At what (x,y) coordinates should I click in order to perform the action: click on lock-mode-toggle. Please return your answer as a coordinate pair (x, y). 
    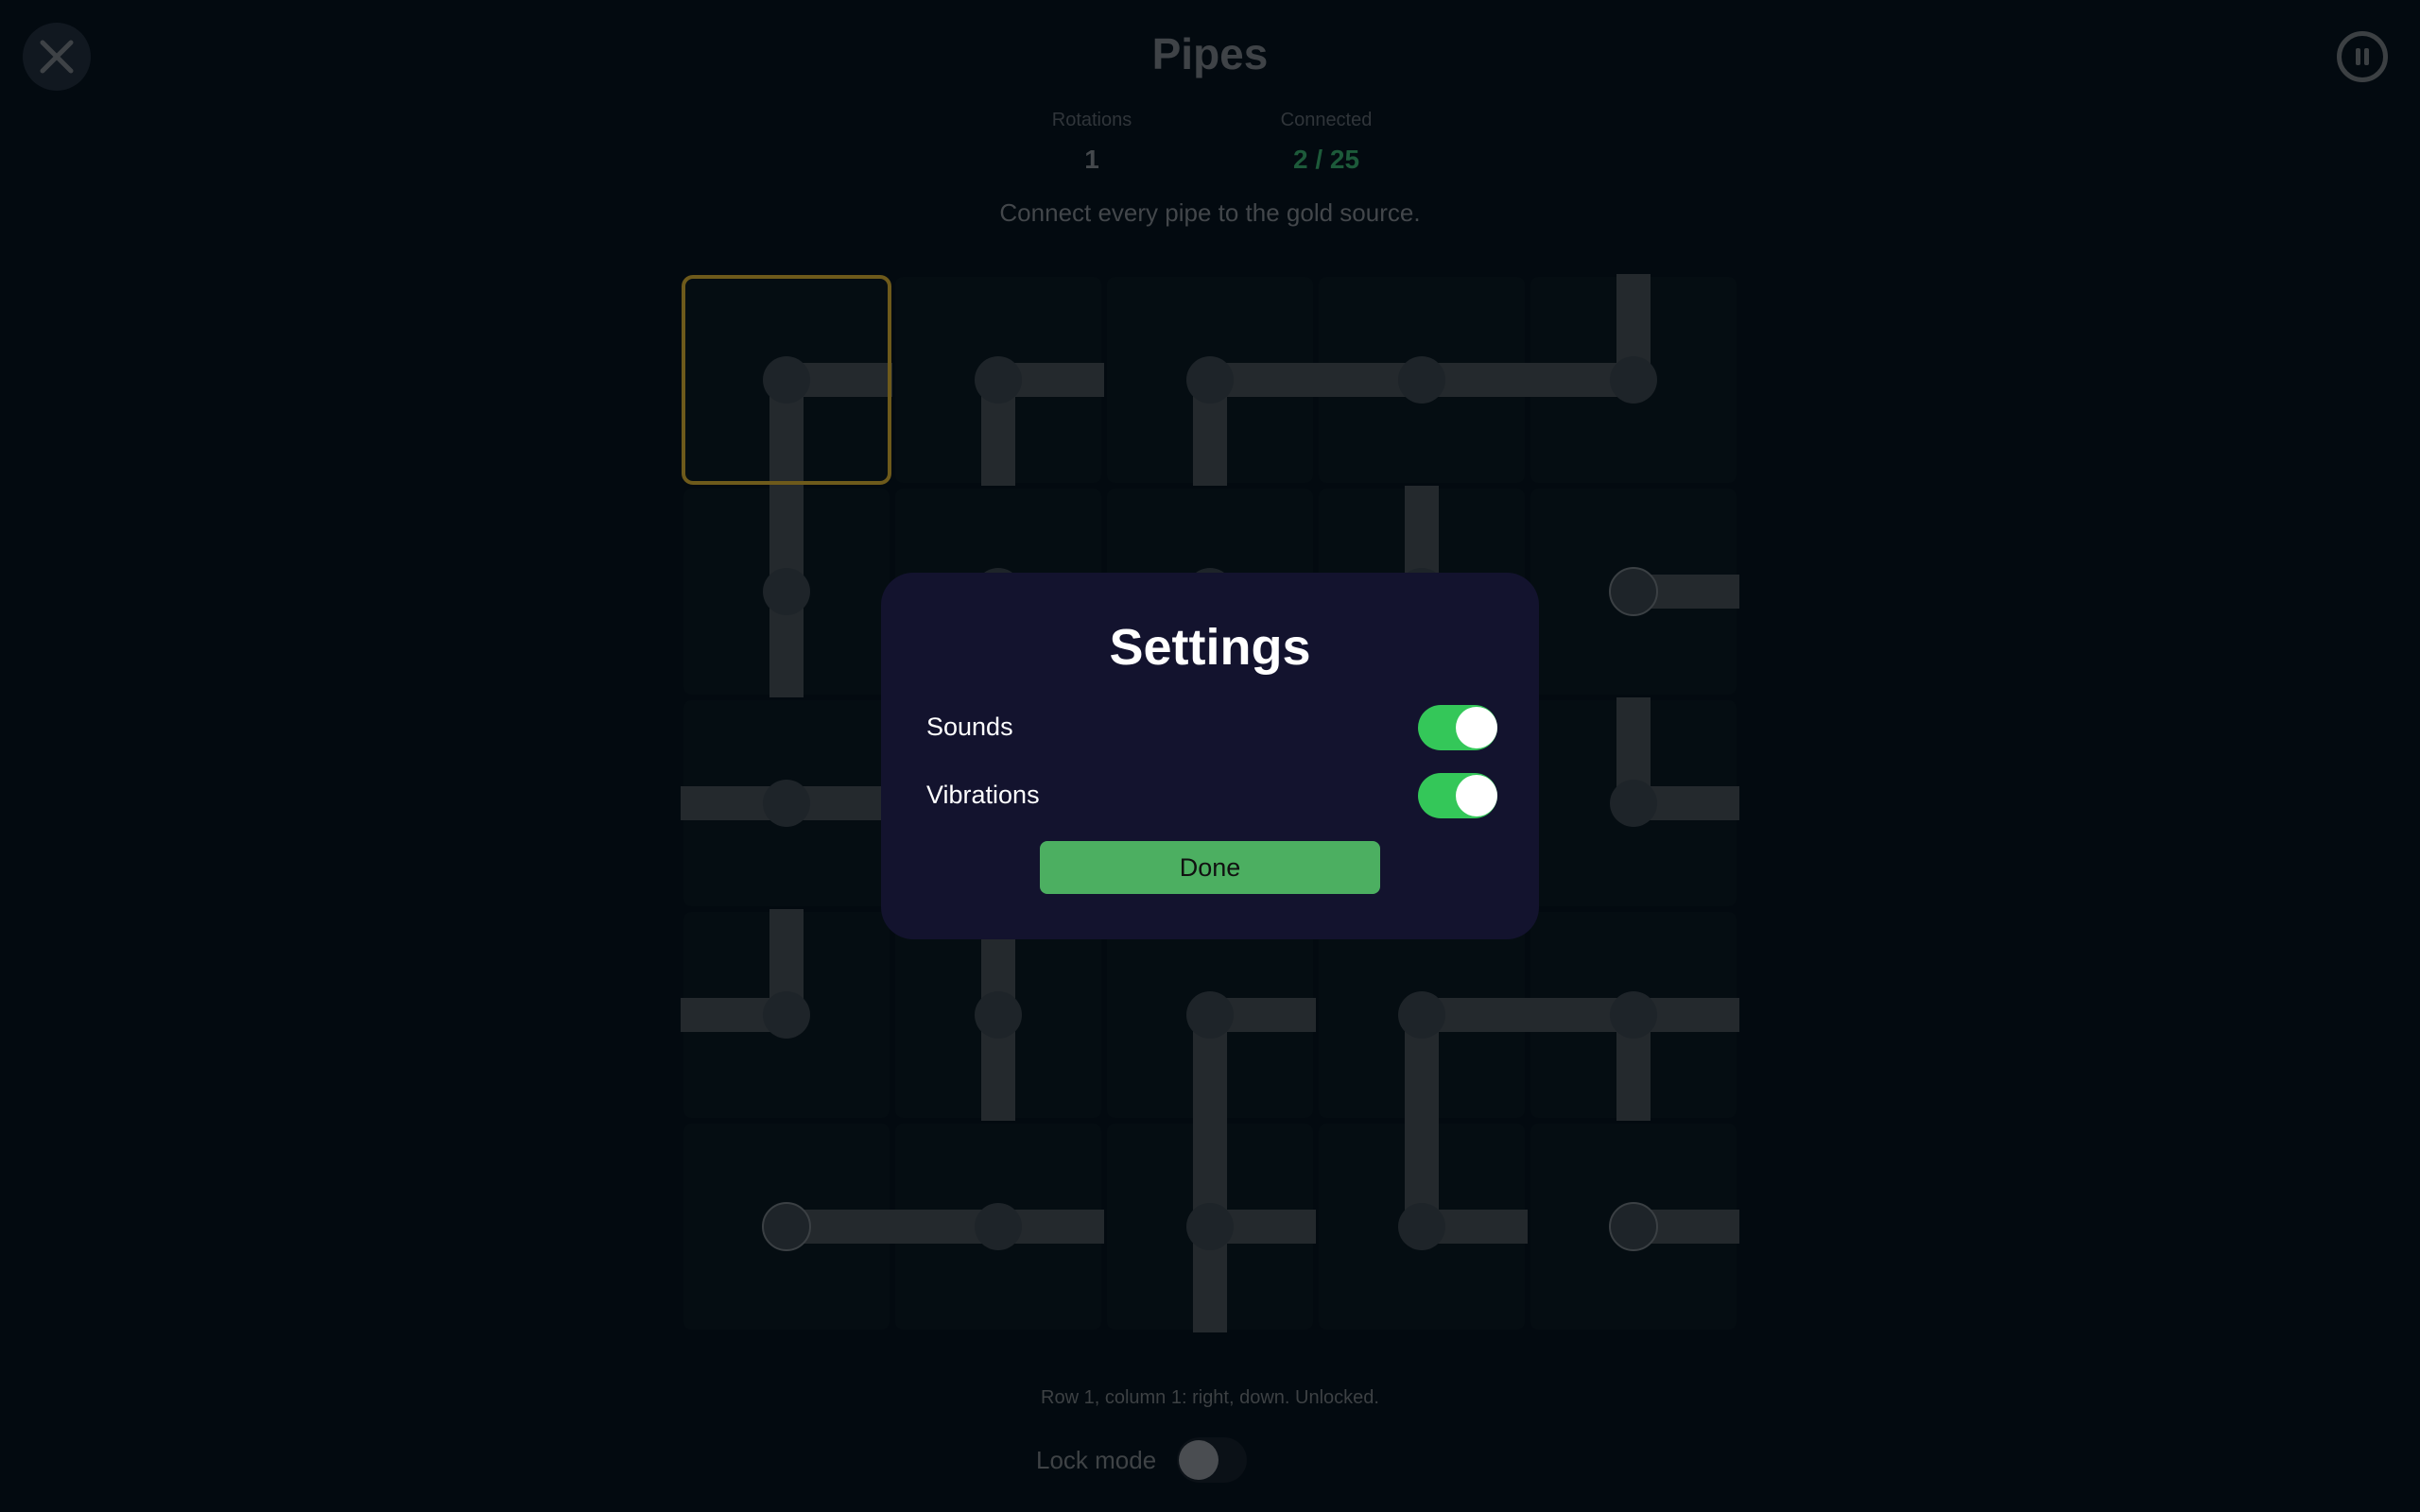
    Looking at the image, I should click on (1212, 1460).